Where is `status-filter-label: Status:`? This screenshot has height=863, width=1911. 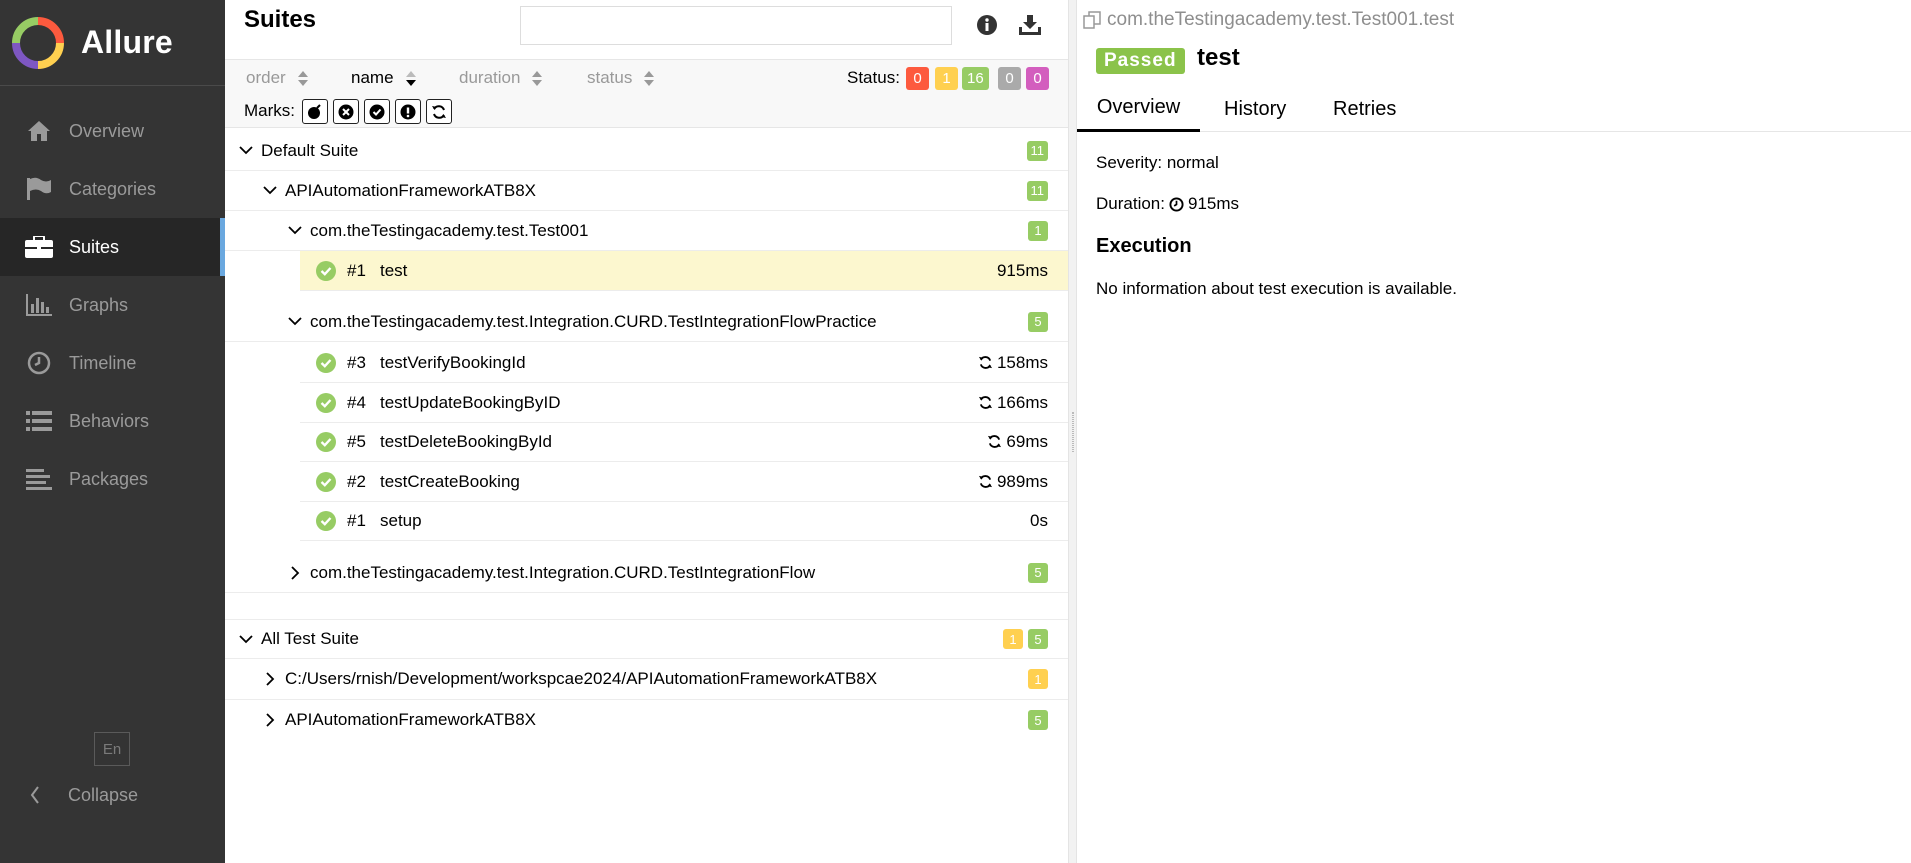
status-filter-label: Status: is located at coordinates (873, 77).